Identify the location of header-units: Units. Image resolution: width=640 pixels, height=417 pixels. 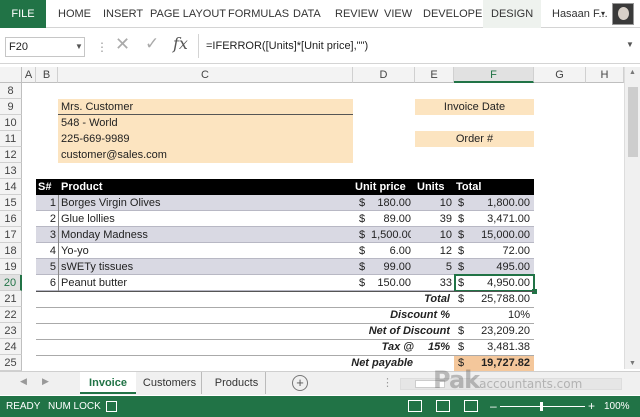
(435, 187).